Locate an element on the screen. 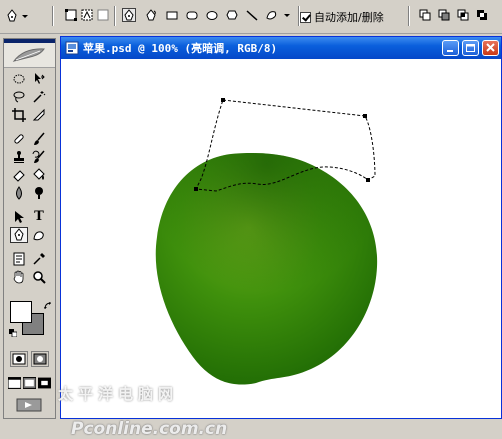 The image size is (502, 439). photoshop-feather-logo is located at coordinates (29, 55).